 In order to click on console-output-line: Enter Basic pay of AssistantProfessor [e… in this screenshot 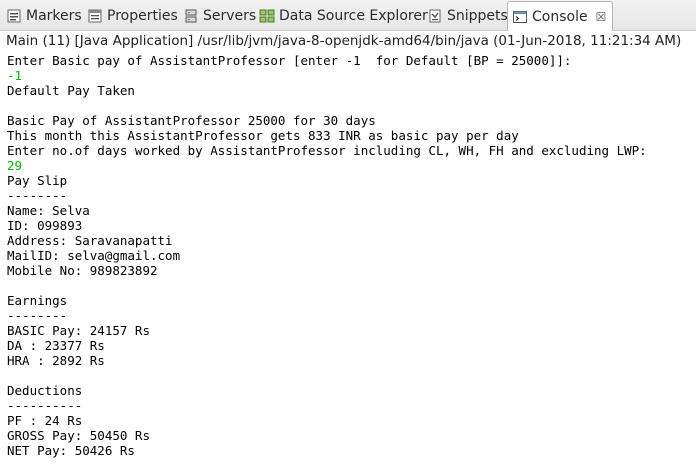, I will do `click(289, 60)`.